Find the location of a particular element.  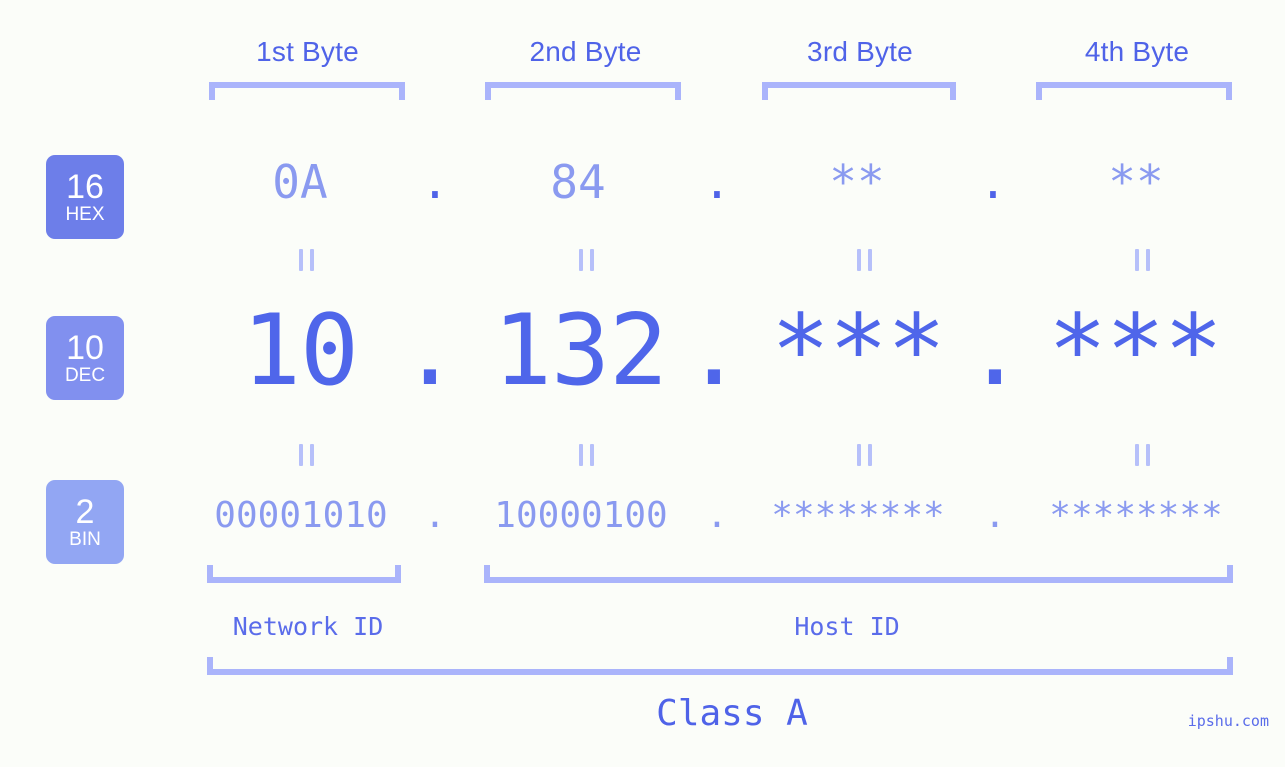

hex-byte-2: 84 is located at coordinates (578, 182).